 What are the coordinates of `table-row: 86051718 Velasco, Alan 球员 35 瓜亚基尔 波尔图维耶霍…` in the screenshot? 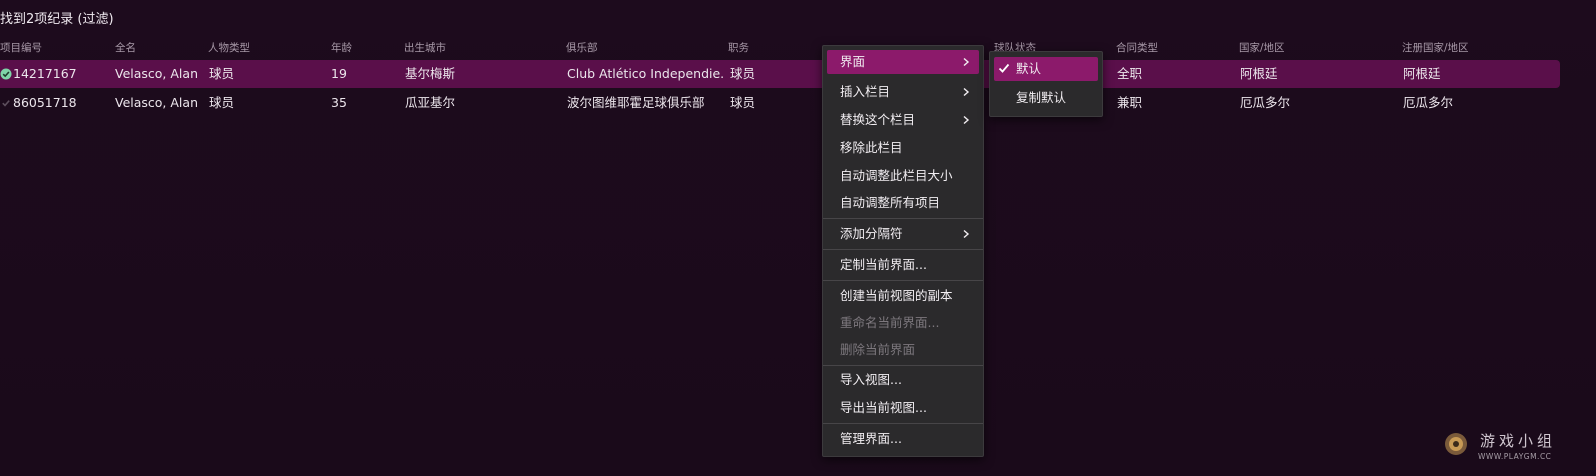 It's located at (780, 103).